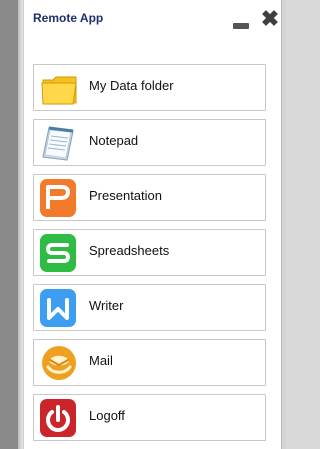 The image size is (320, 449). I want to click on mail-icon, so click(59, 363).